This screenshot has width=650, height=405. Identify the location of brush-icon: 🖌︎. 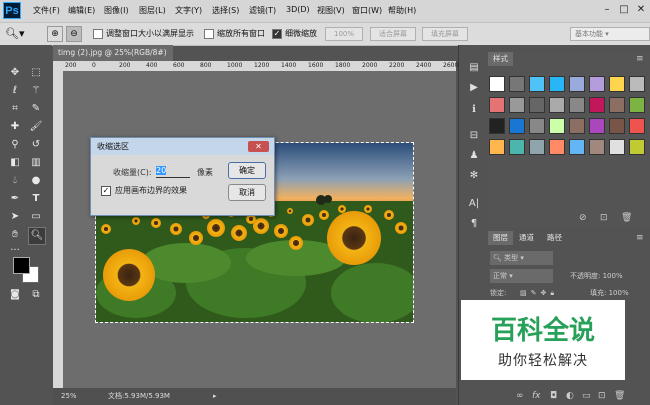
(36, 127).